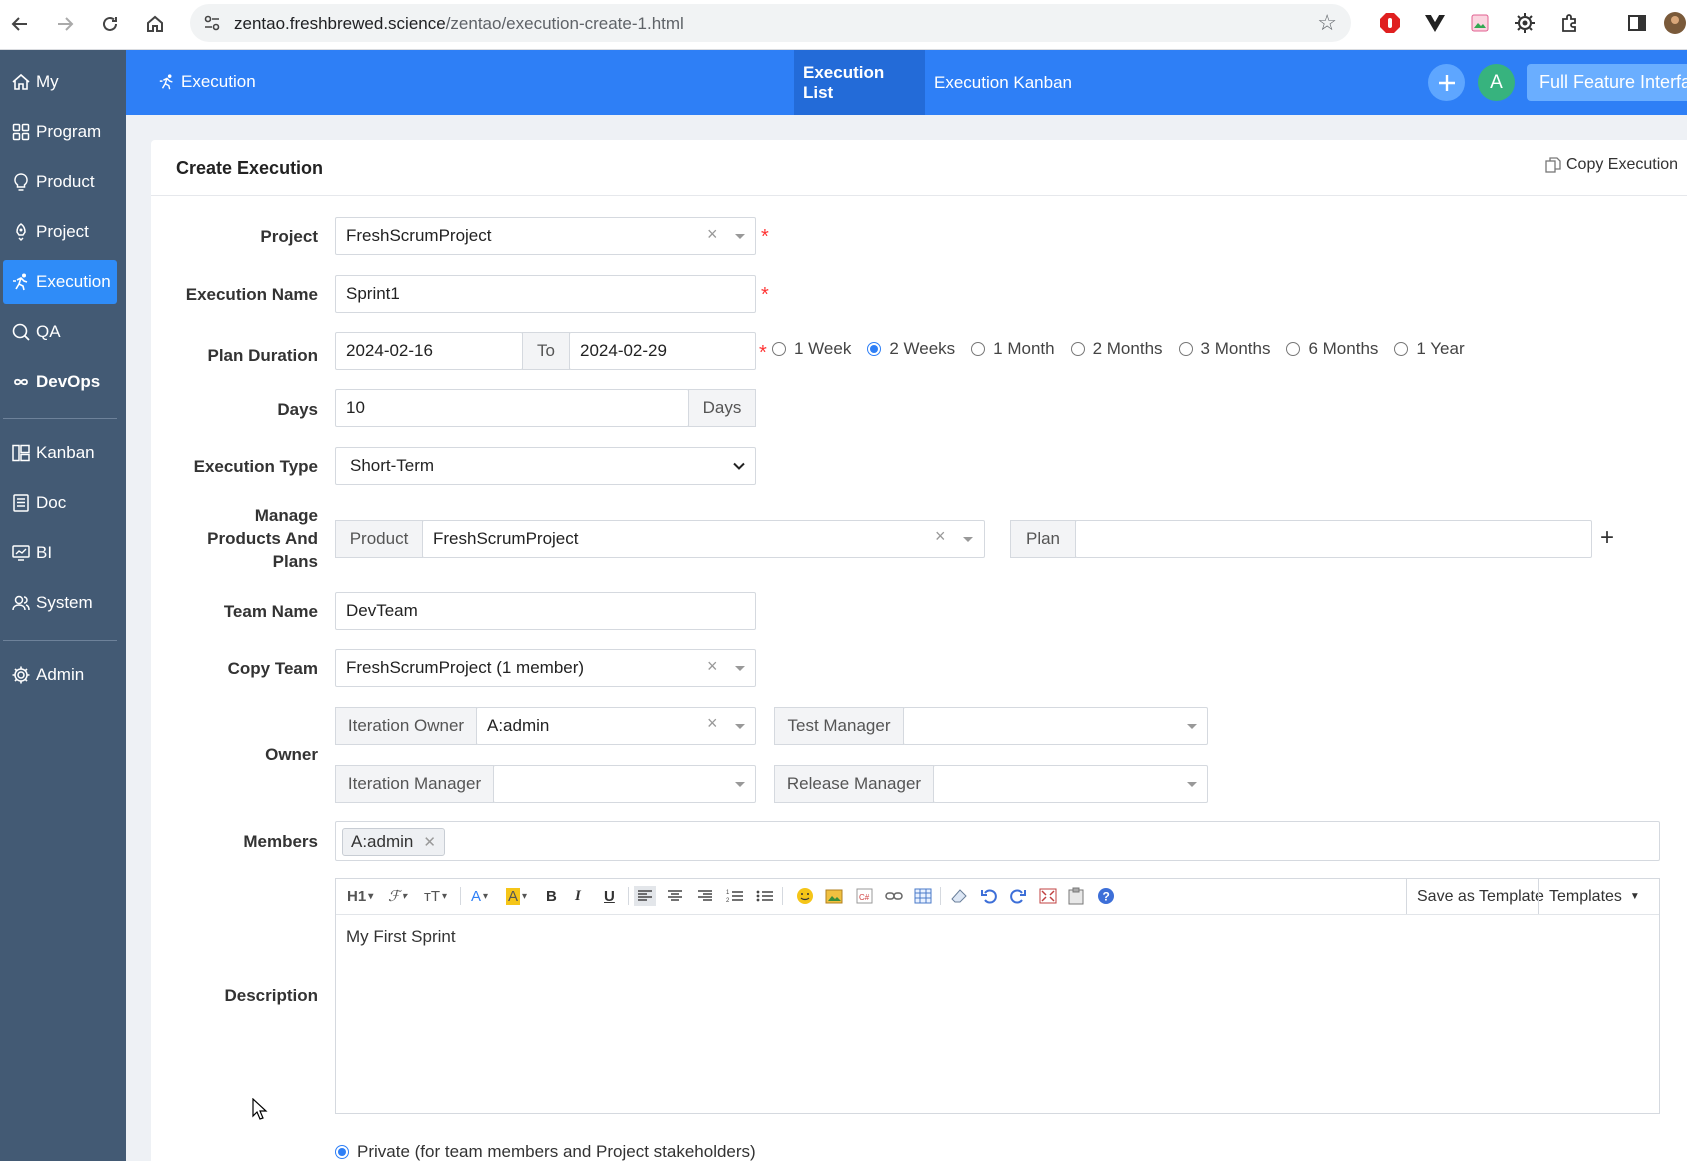 This screenshot has width=1687, height=1162. What do you see at coordinates (624, 784) in the screenshot?
I see `iteration-manager-select` at bounding box center [624, 784].